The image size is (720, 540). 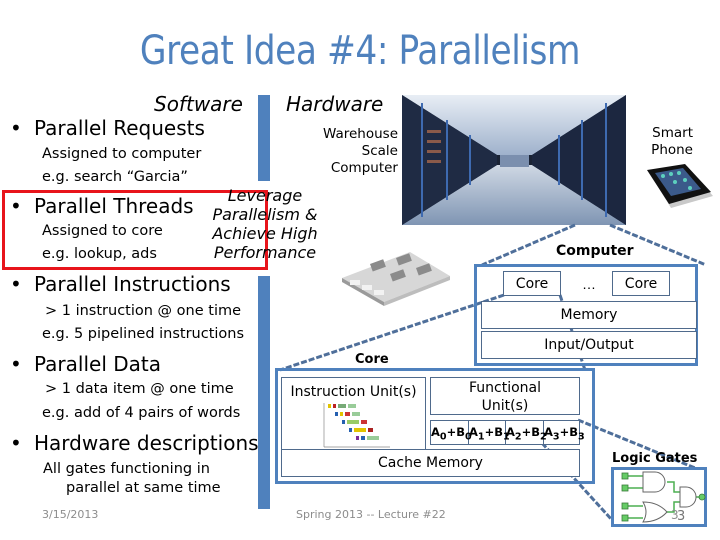 What do you see at coordinates (353, 392) in the screenshot?
I see `instruction-unit-label: Instruction Unit(s)` at bounding box center [353, 392].